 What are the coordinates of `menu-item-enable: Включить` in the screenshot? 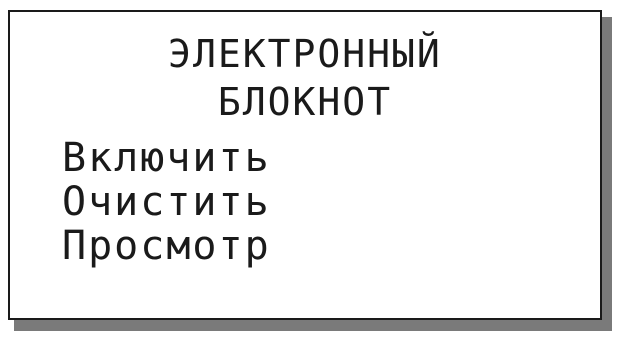 It's located at (166, 158).